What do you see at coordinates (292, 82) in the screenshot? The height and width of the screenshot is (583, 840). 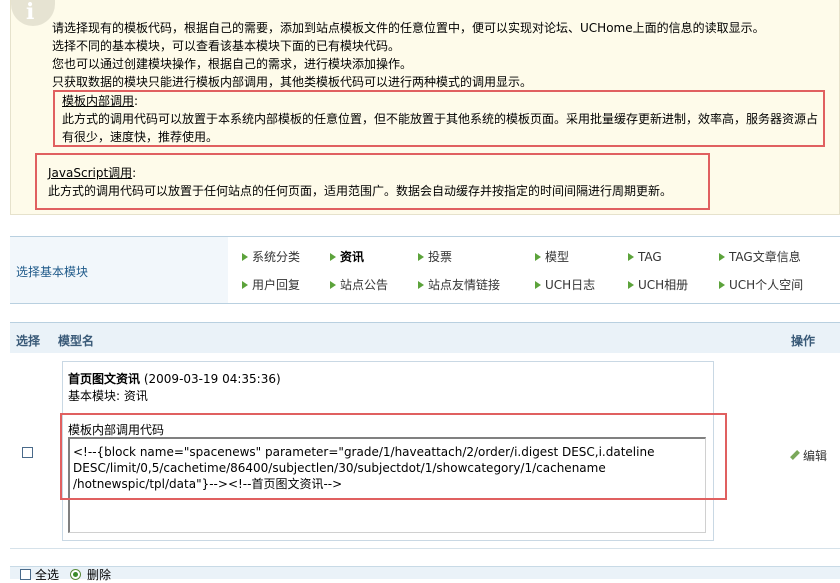 I see `info-line-4: 只获取数据的模块只能进行模板内部调用，其他类模板代码可以进行两种模式的调用显示。` at bounding box center [292, 82].